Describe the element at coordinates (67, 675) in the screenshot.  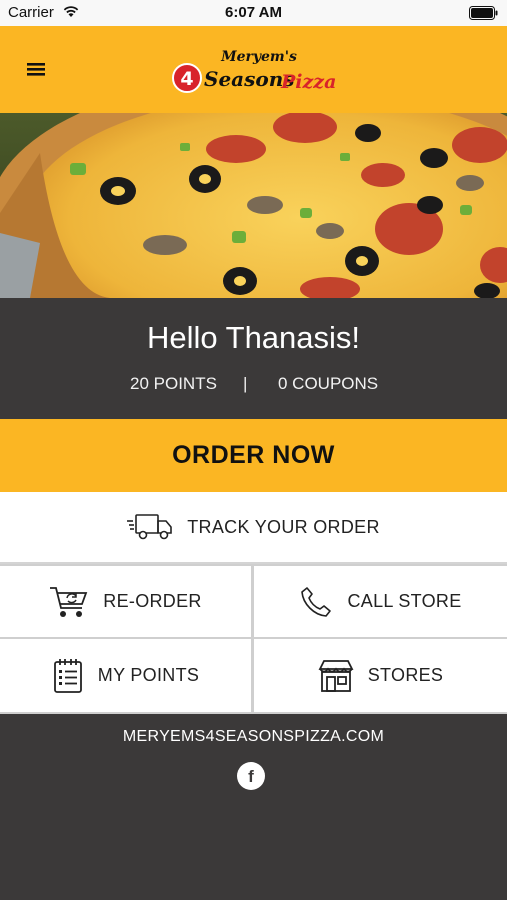
I see `points-notepad-icon` at that location.